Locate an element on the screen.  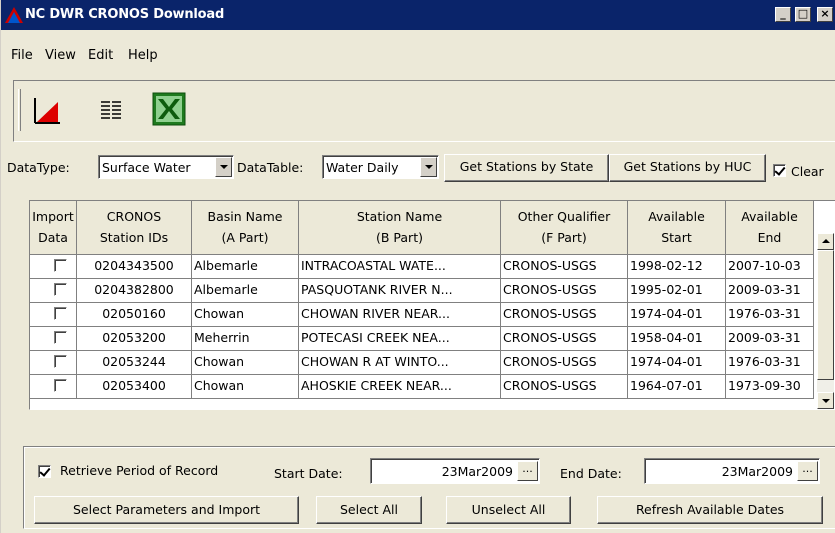
get-stations-by-state-button: Get Stations by State is located at coordinates (526, 168).